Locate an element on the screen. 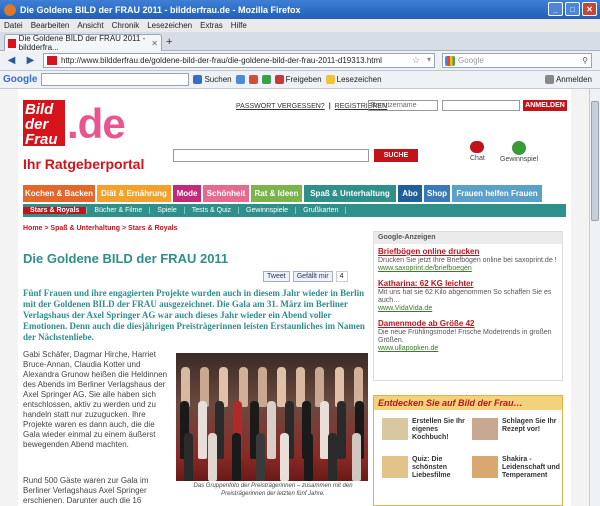  shakira-thumbnail is located at coordinates (485, 467).